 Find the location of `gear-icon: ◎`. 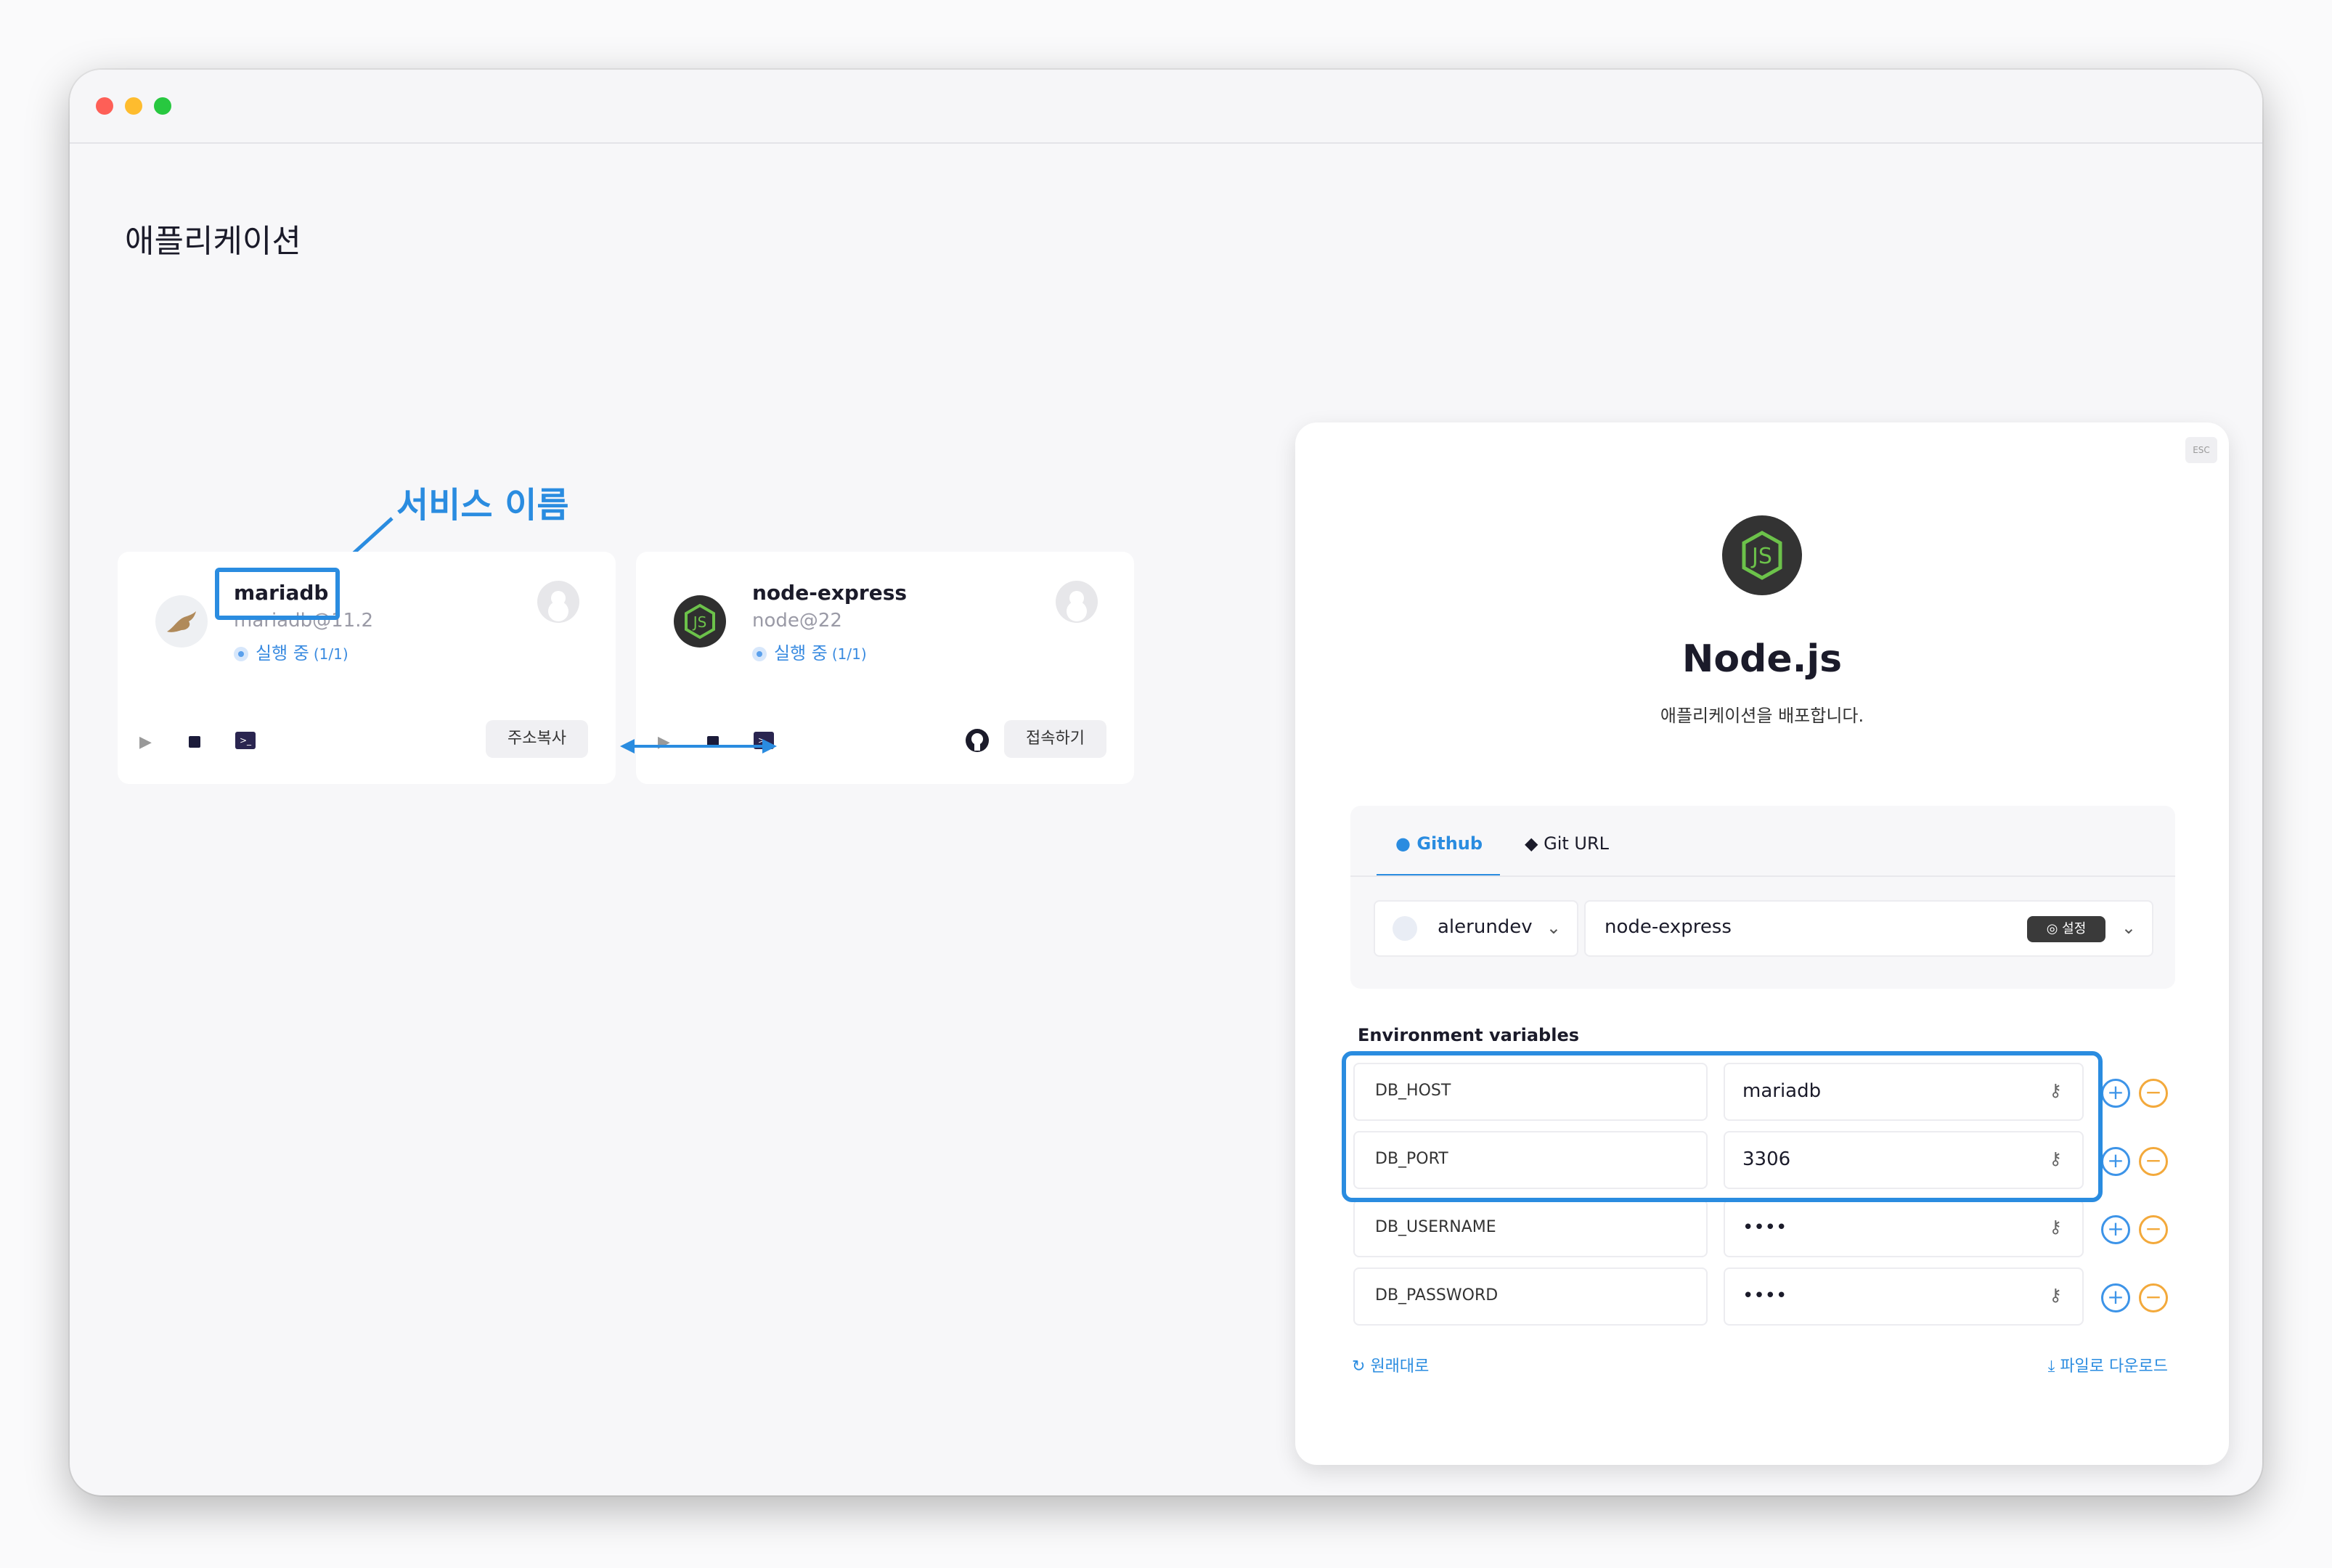

gear-icon: ◎ is located at coordinates (2054, 929).